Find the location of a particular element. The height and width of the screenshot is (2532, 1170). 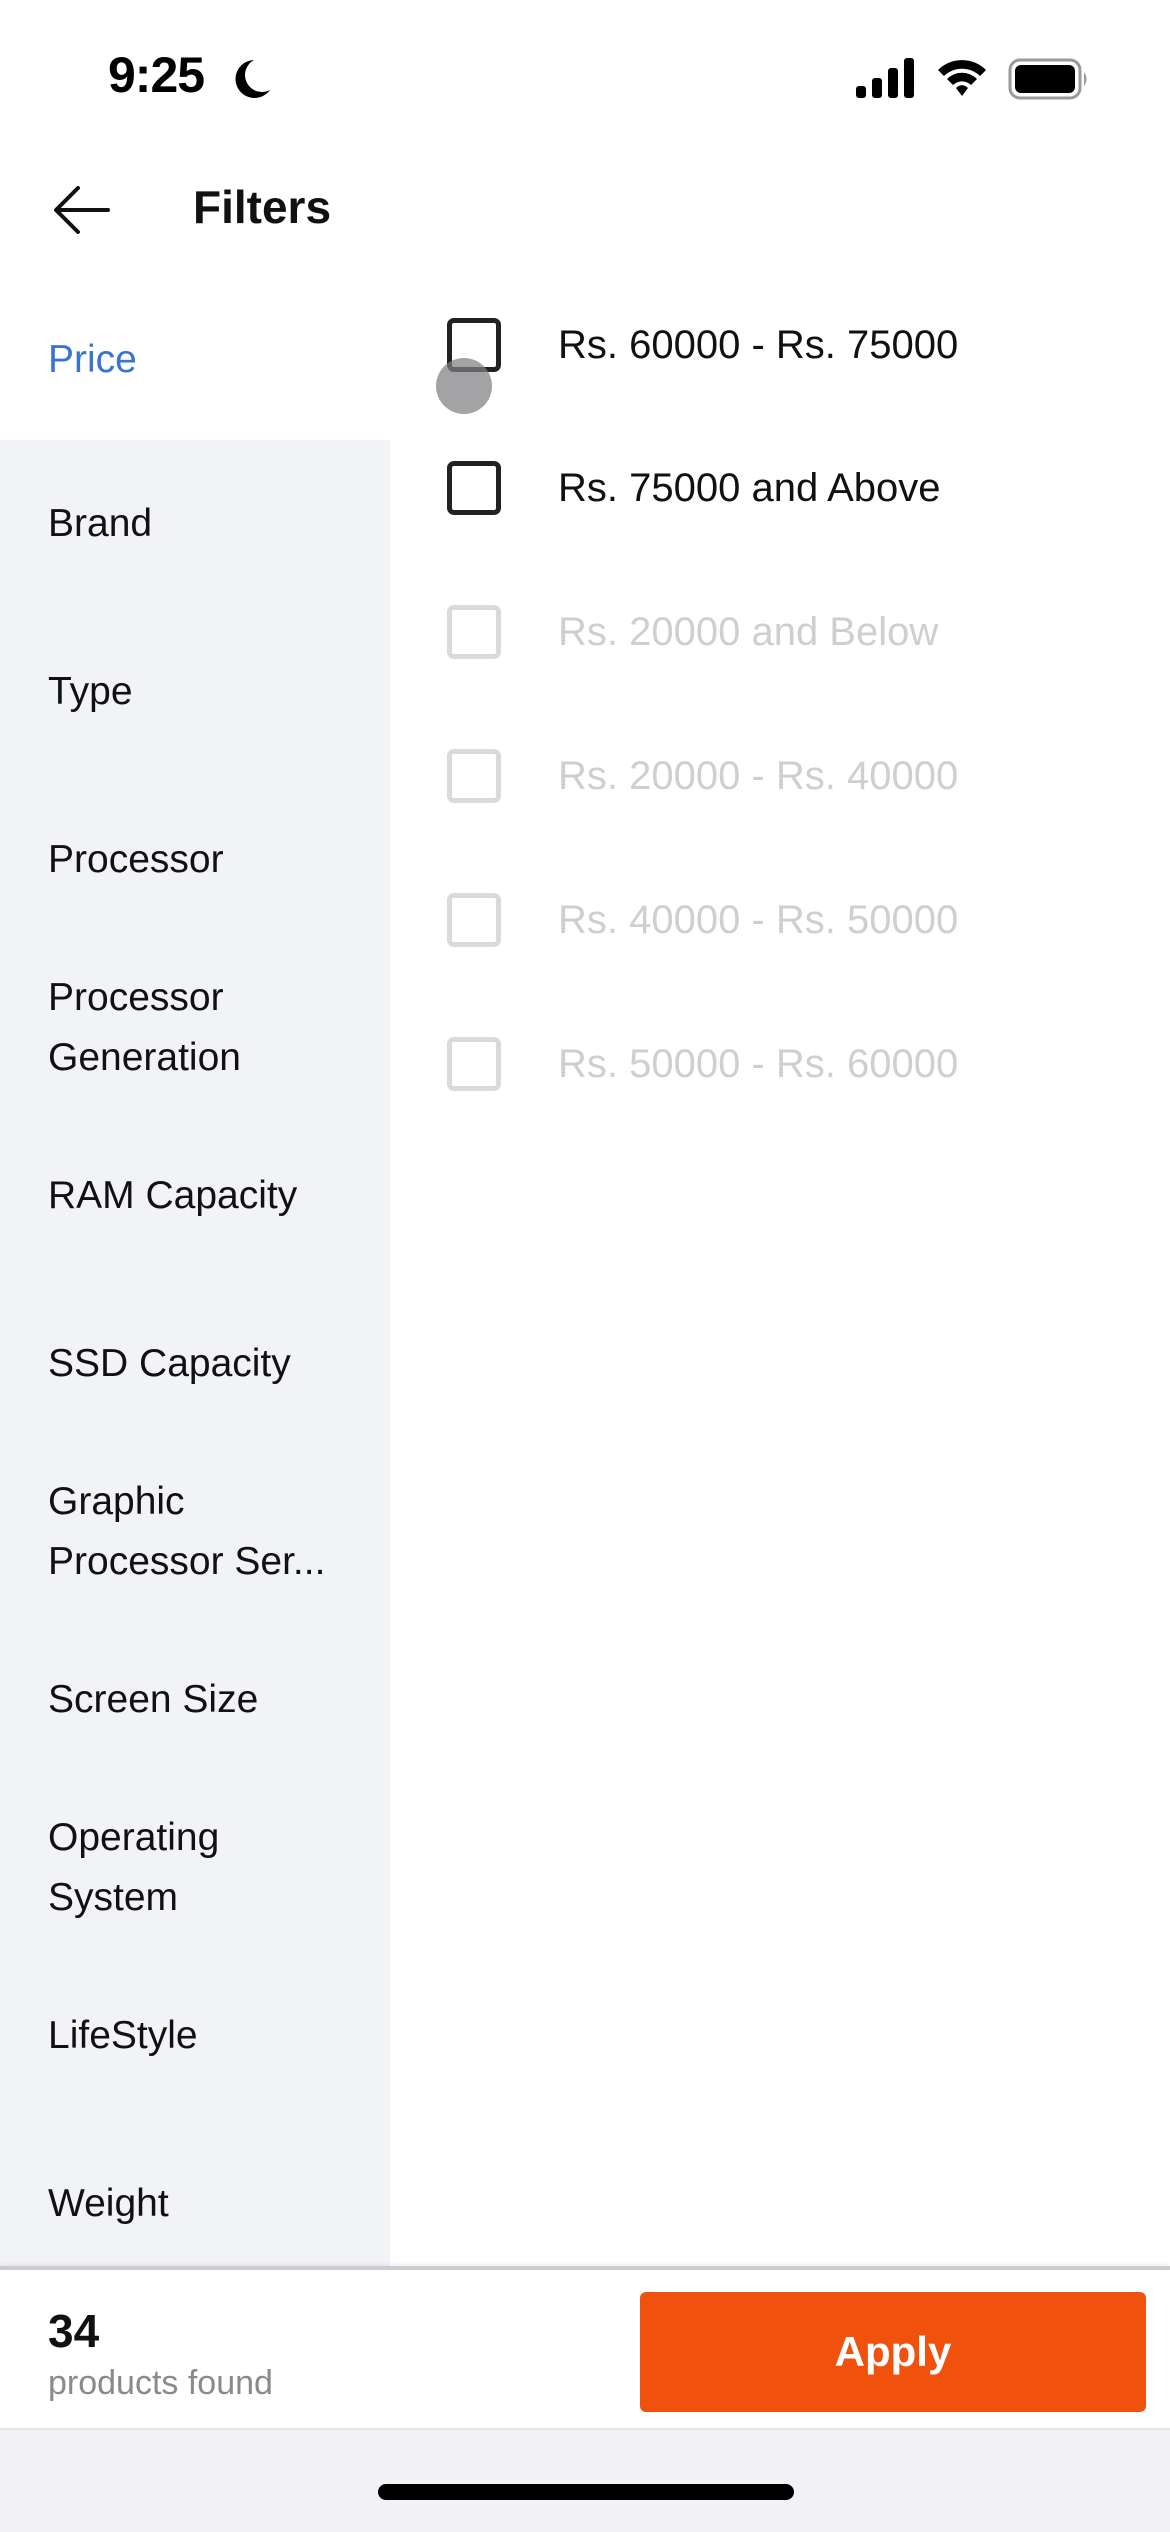

sidebar-item-label: Weight is located at coordinates (108, 2203).